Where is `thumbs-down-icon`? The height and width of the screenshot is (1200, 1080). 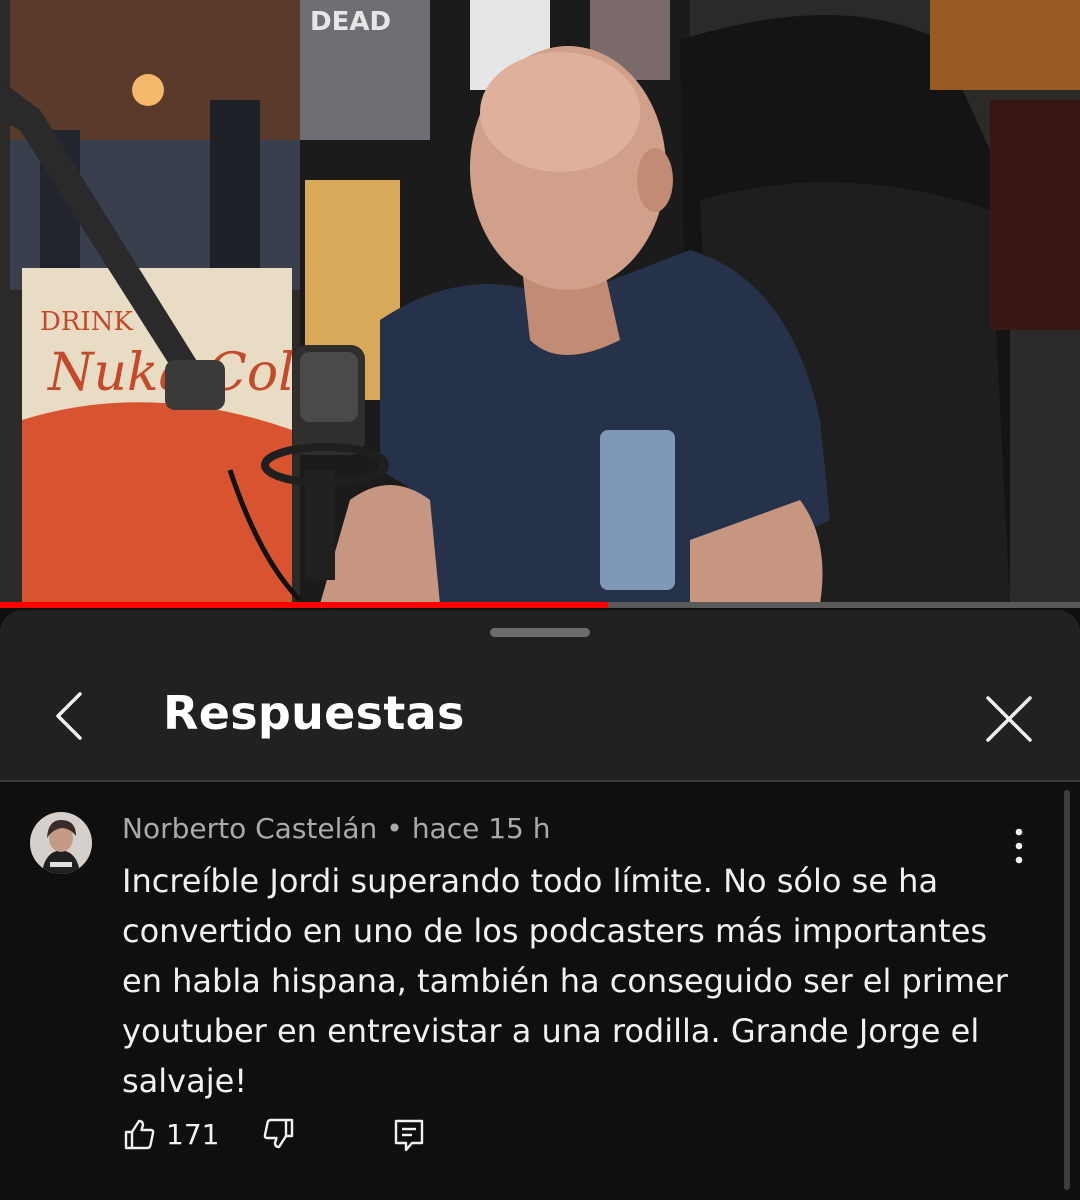 thumbs-down-icon is located at coordinates (278, 1133).